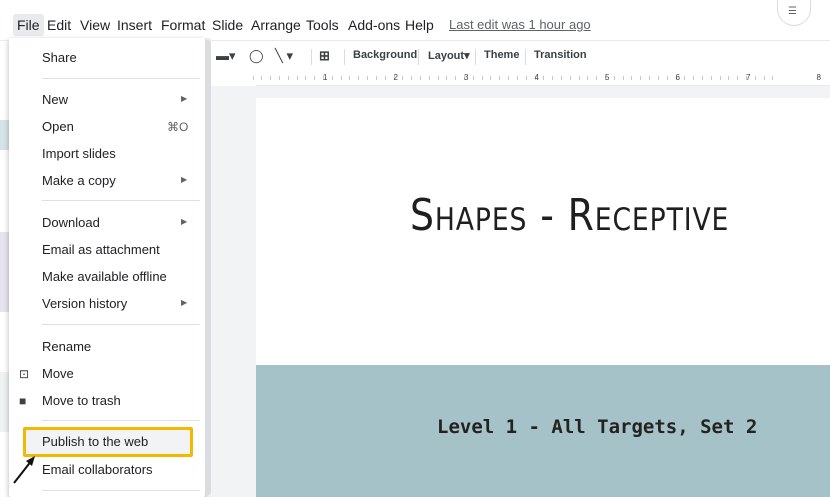  I want to click on menu-item-label: Download, so click(71, 222).